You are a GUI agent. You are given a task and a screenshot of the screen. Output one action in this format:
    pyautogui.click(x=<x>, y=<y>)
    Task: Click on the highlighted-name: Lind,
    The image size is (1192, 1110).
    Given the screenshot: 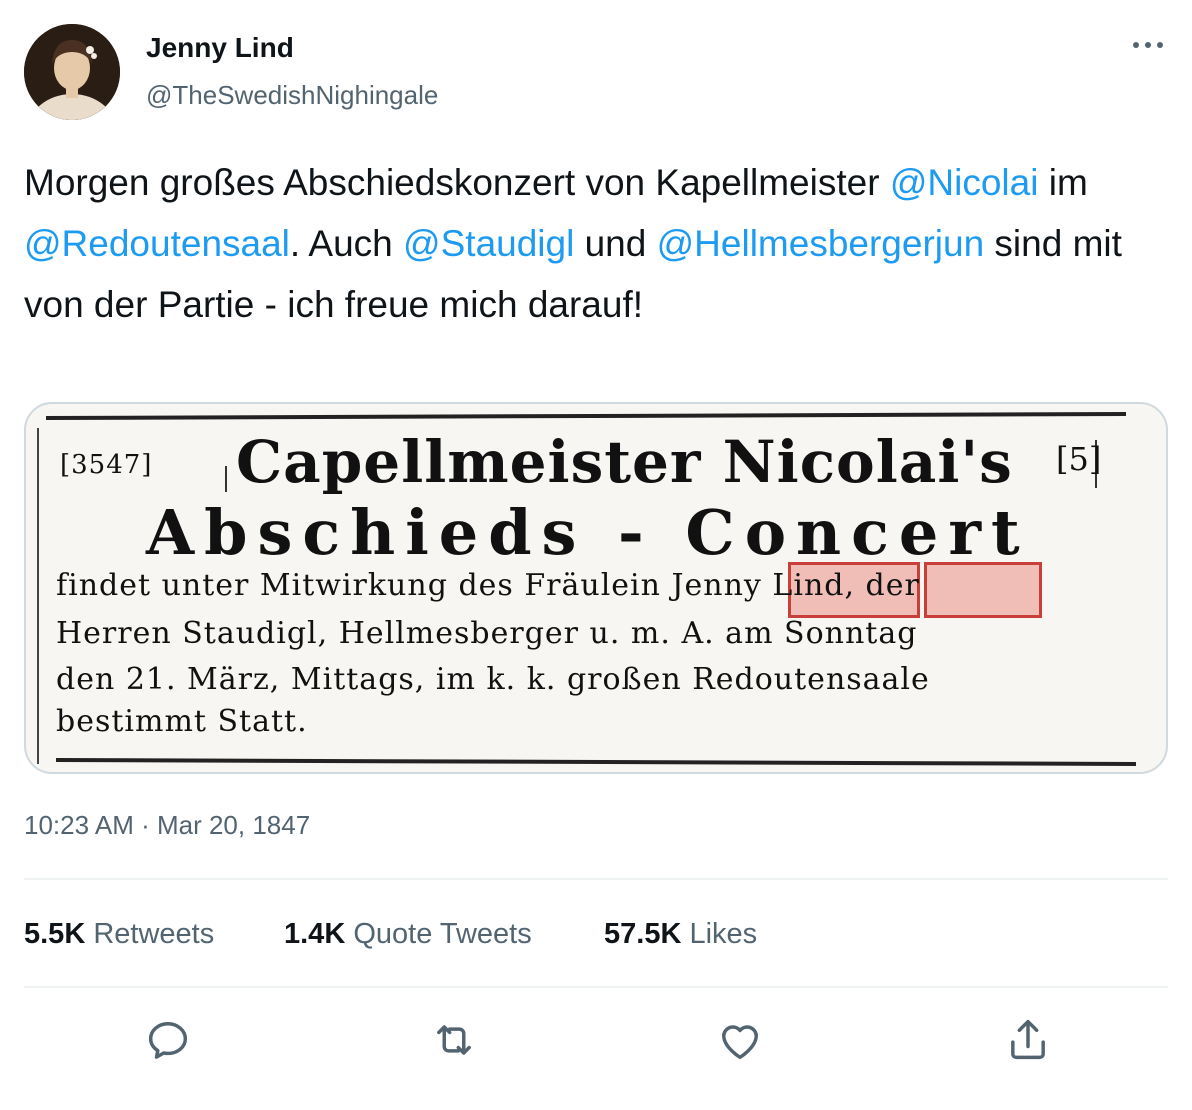 What is the action you would take?
    pyautogui.click(x=813, y=585)
    